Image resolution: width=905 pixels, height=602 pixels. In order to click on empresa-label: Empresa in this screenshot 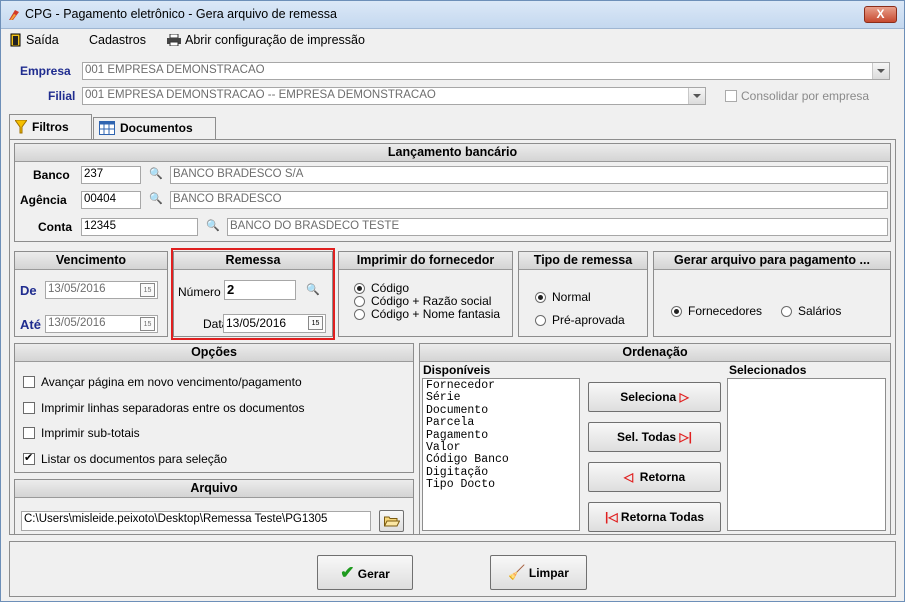, I will do `click(45, 71)`.